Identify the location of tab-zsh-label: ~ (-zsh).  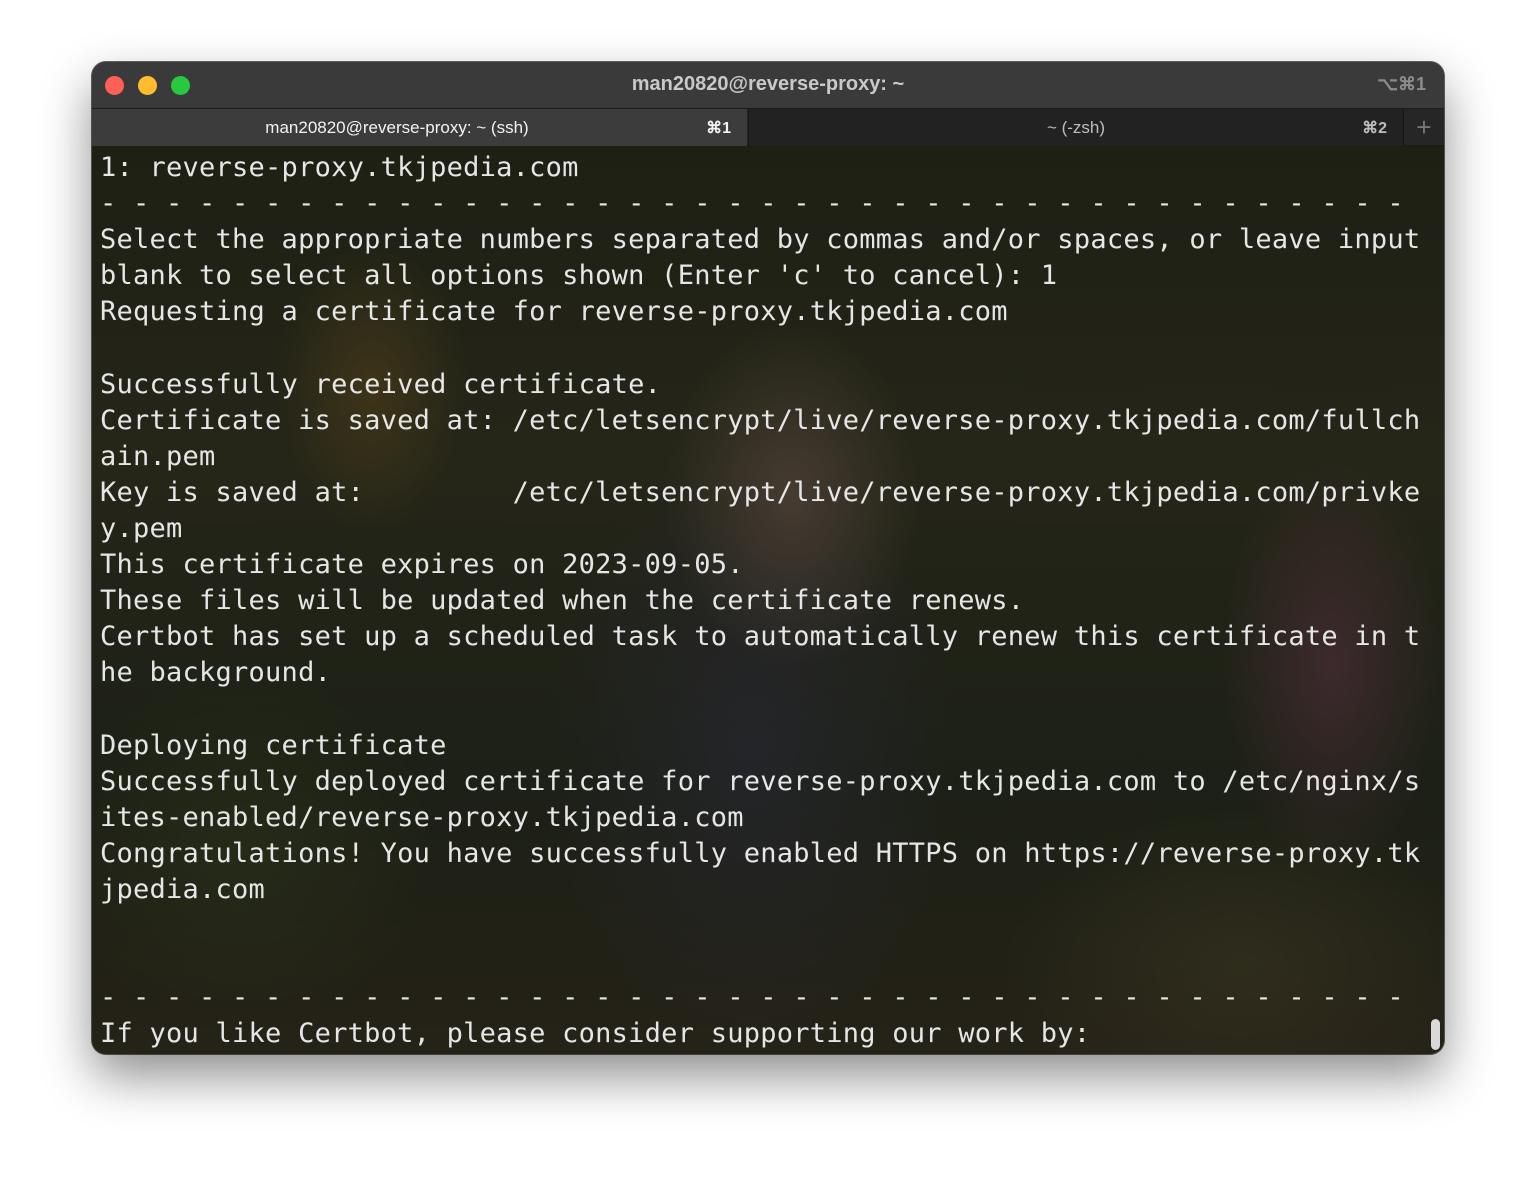
(1076, 127).